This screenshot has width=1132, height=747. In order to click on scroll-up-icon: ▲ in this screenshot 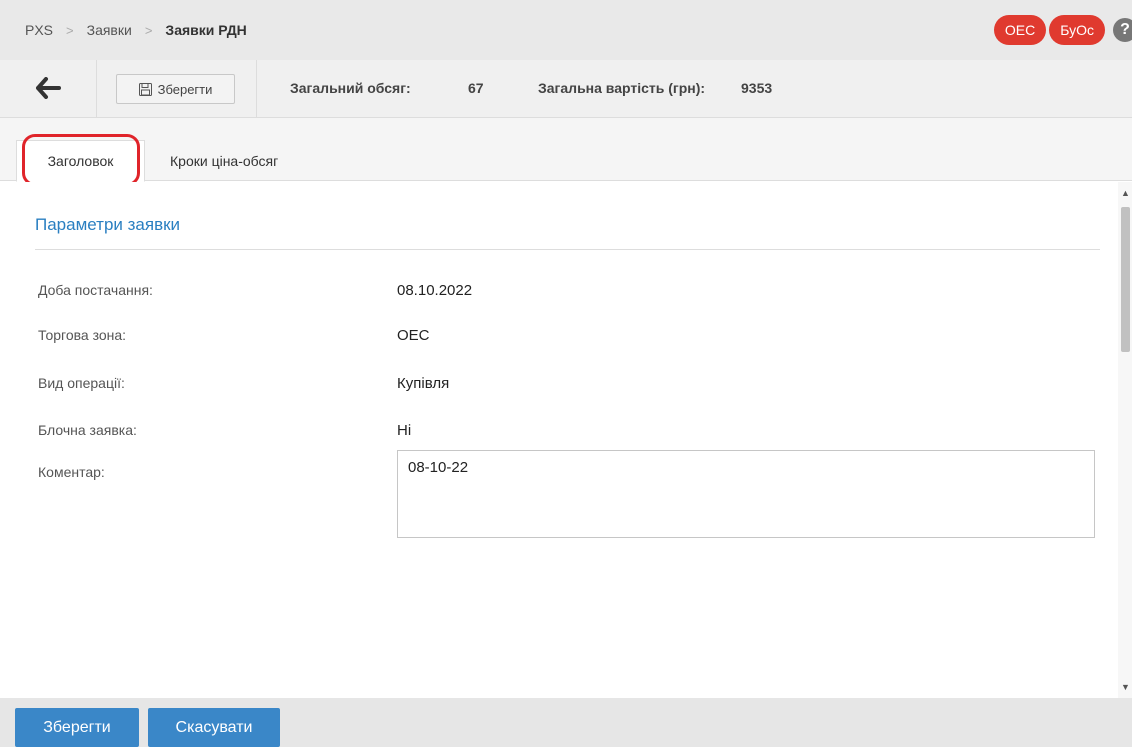, I will do `click(1125, 193)`.